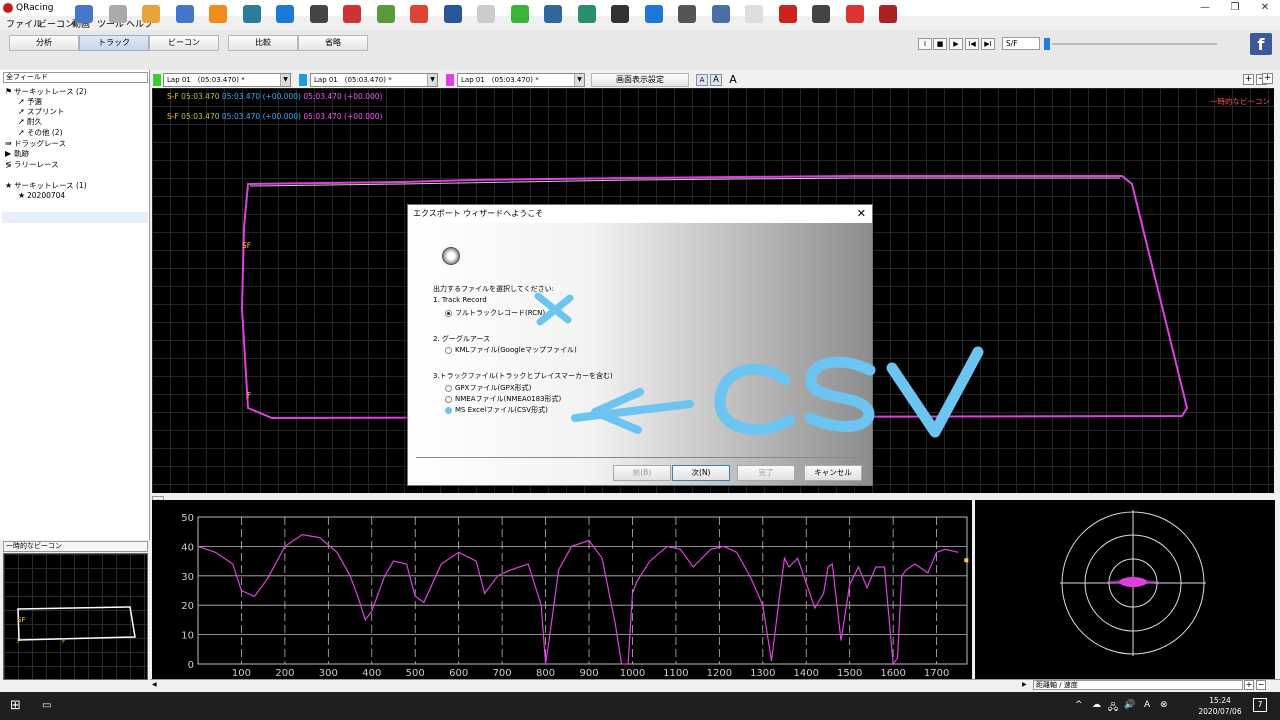 This screenshot has width=1280, height=720. Describe the element at coordinates (352, 14) in the screenshot. I see `shop-icon` at that location.